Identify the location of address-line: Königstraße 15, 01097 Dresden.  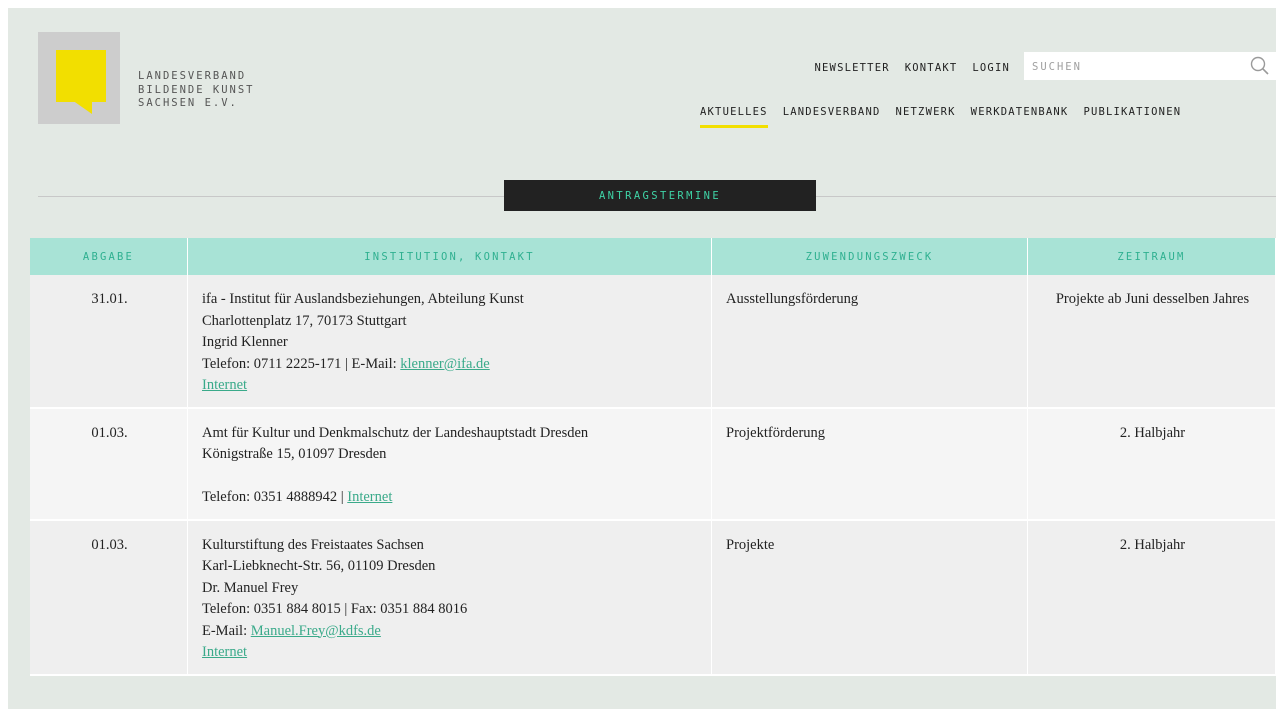
(294, 454).